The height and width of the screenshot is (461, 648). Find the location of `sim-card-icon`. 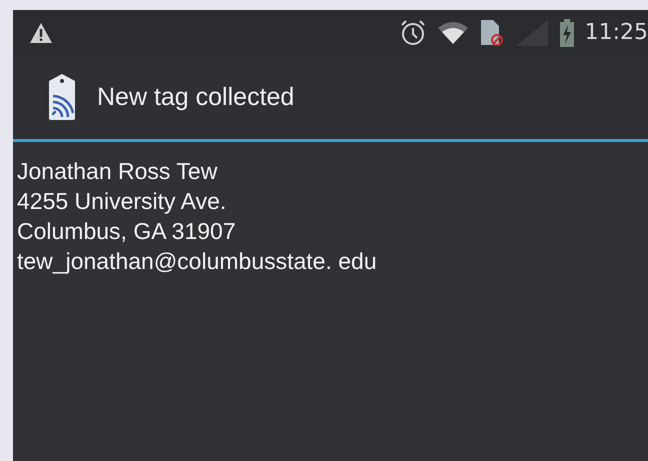

sim-card-icon is located at coordinates (491, 32).